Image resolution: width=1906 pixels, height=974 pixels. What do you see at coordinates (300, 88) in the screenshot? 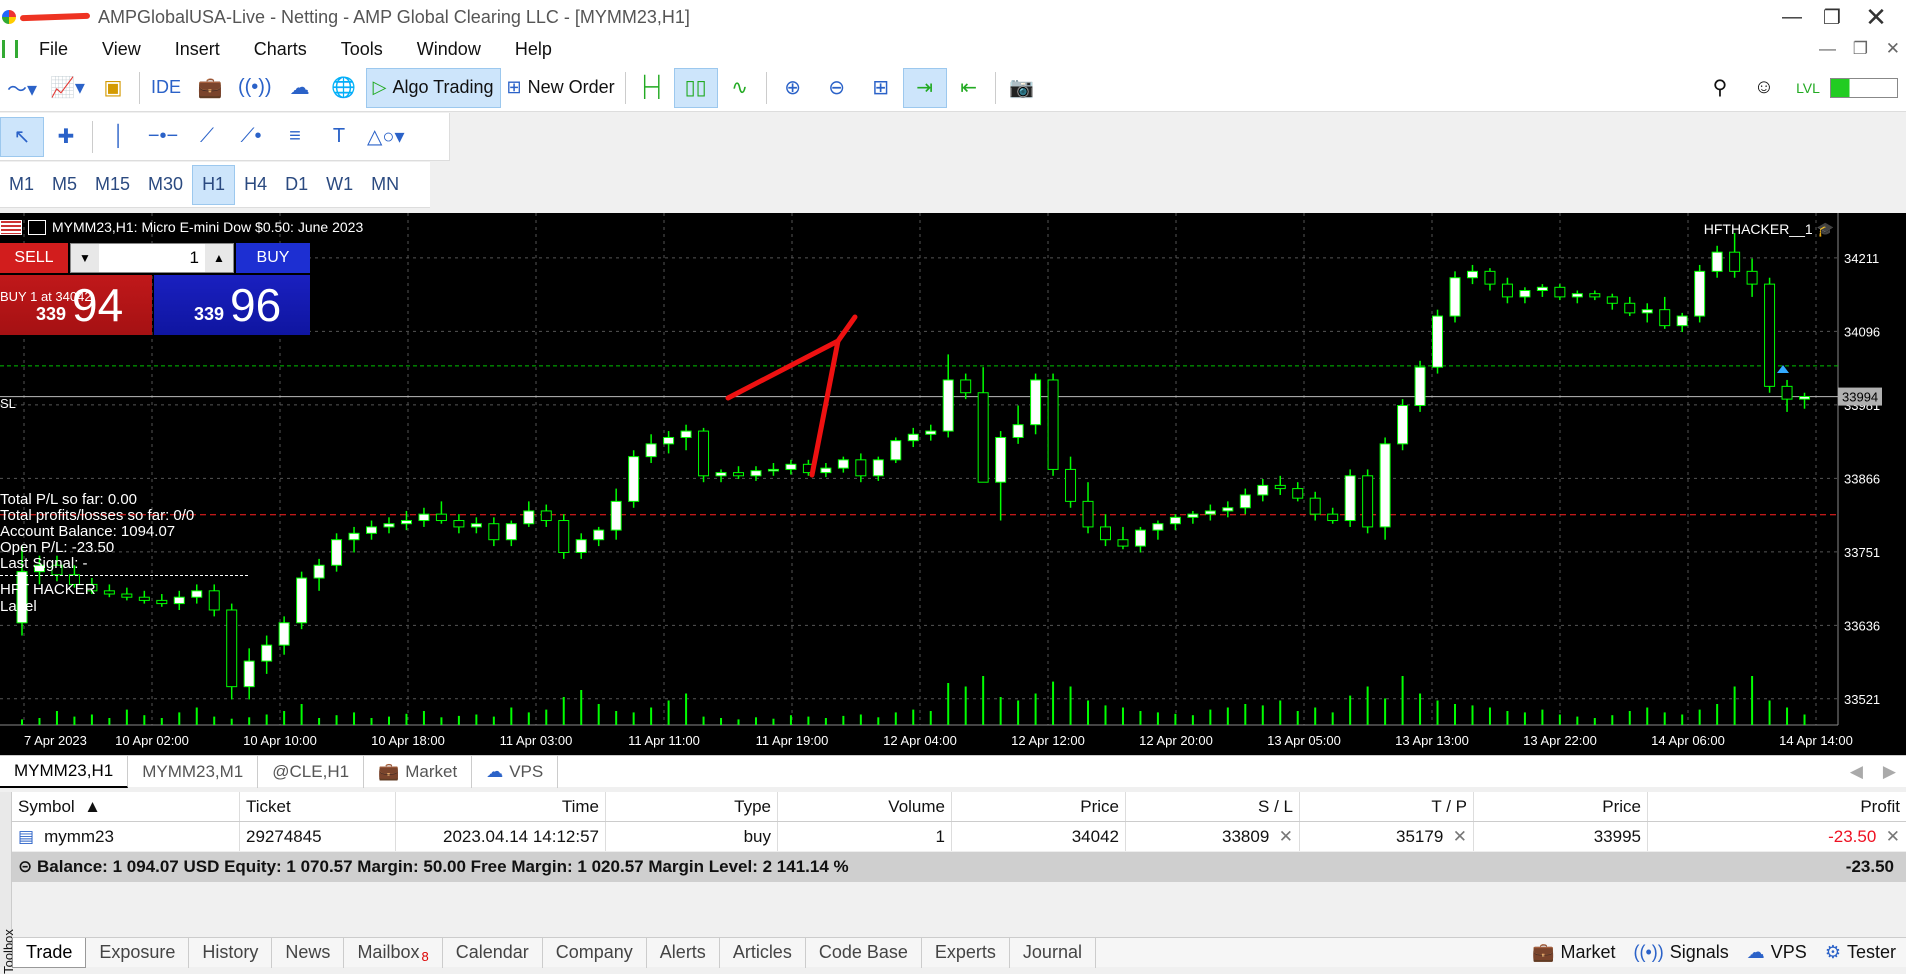
I see `cloud-icon: ☁` at bounding box center [300, 88].